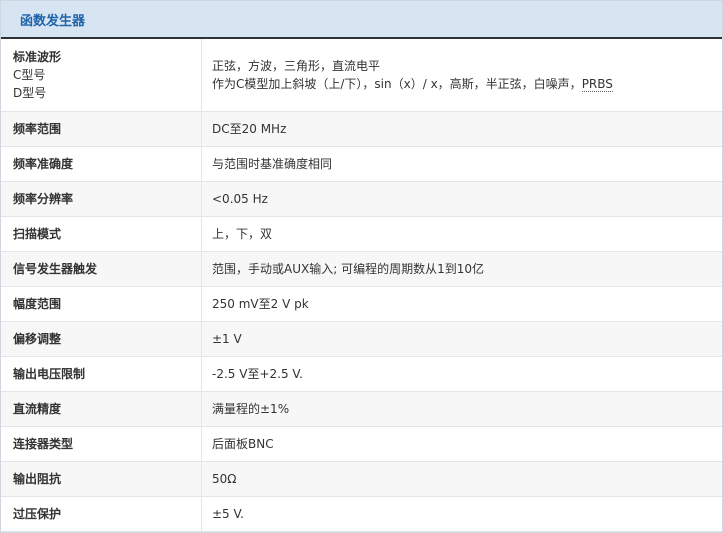 The width and height of the screenshot is (723, 533). What do you see at coordinates (101, 75) in the screenshot?
I see `spec-key-cell: 标准波形 C型号 D型号` at bounding box center [101, 75].